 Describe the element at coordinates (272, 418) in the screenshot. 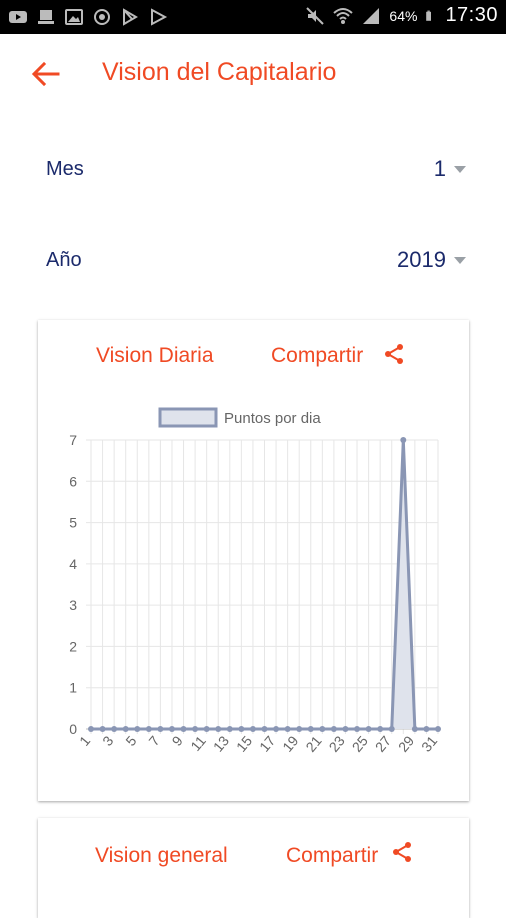

I see `legend-label: Puntos por dia` at that location.